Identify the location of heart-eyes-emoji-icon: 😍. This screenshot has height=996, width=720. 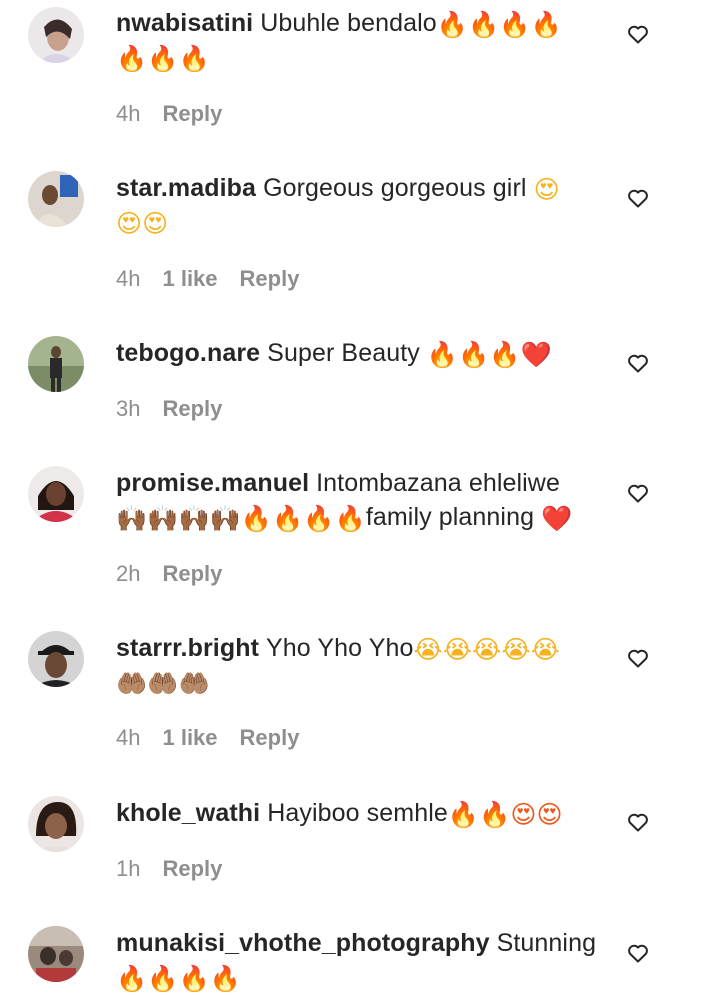
(546, 189).